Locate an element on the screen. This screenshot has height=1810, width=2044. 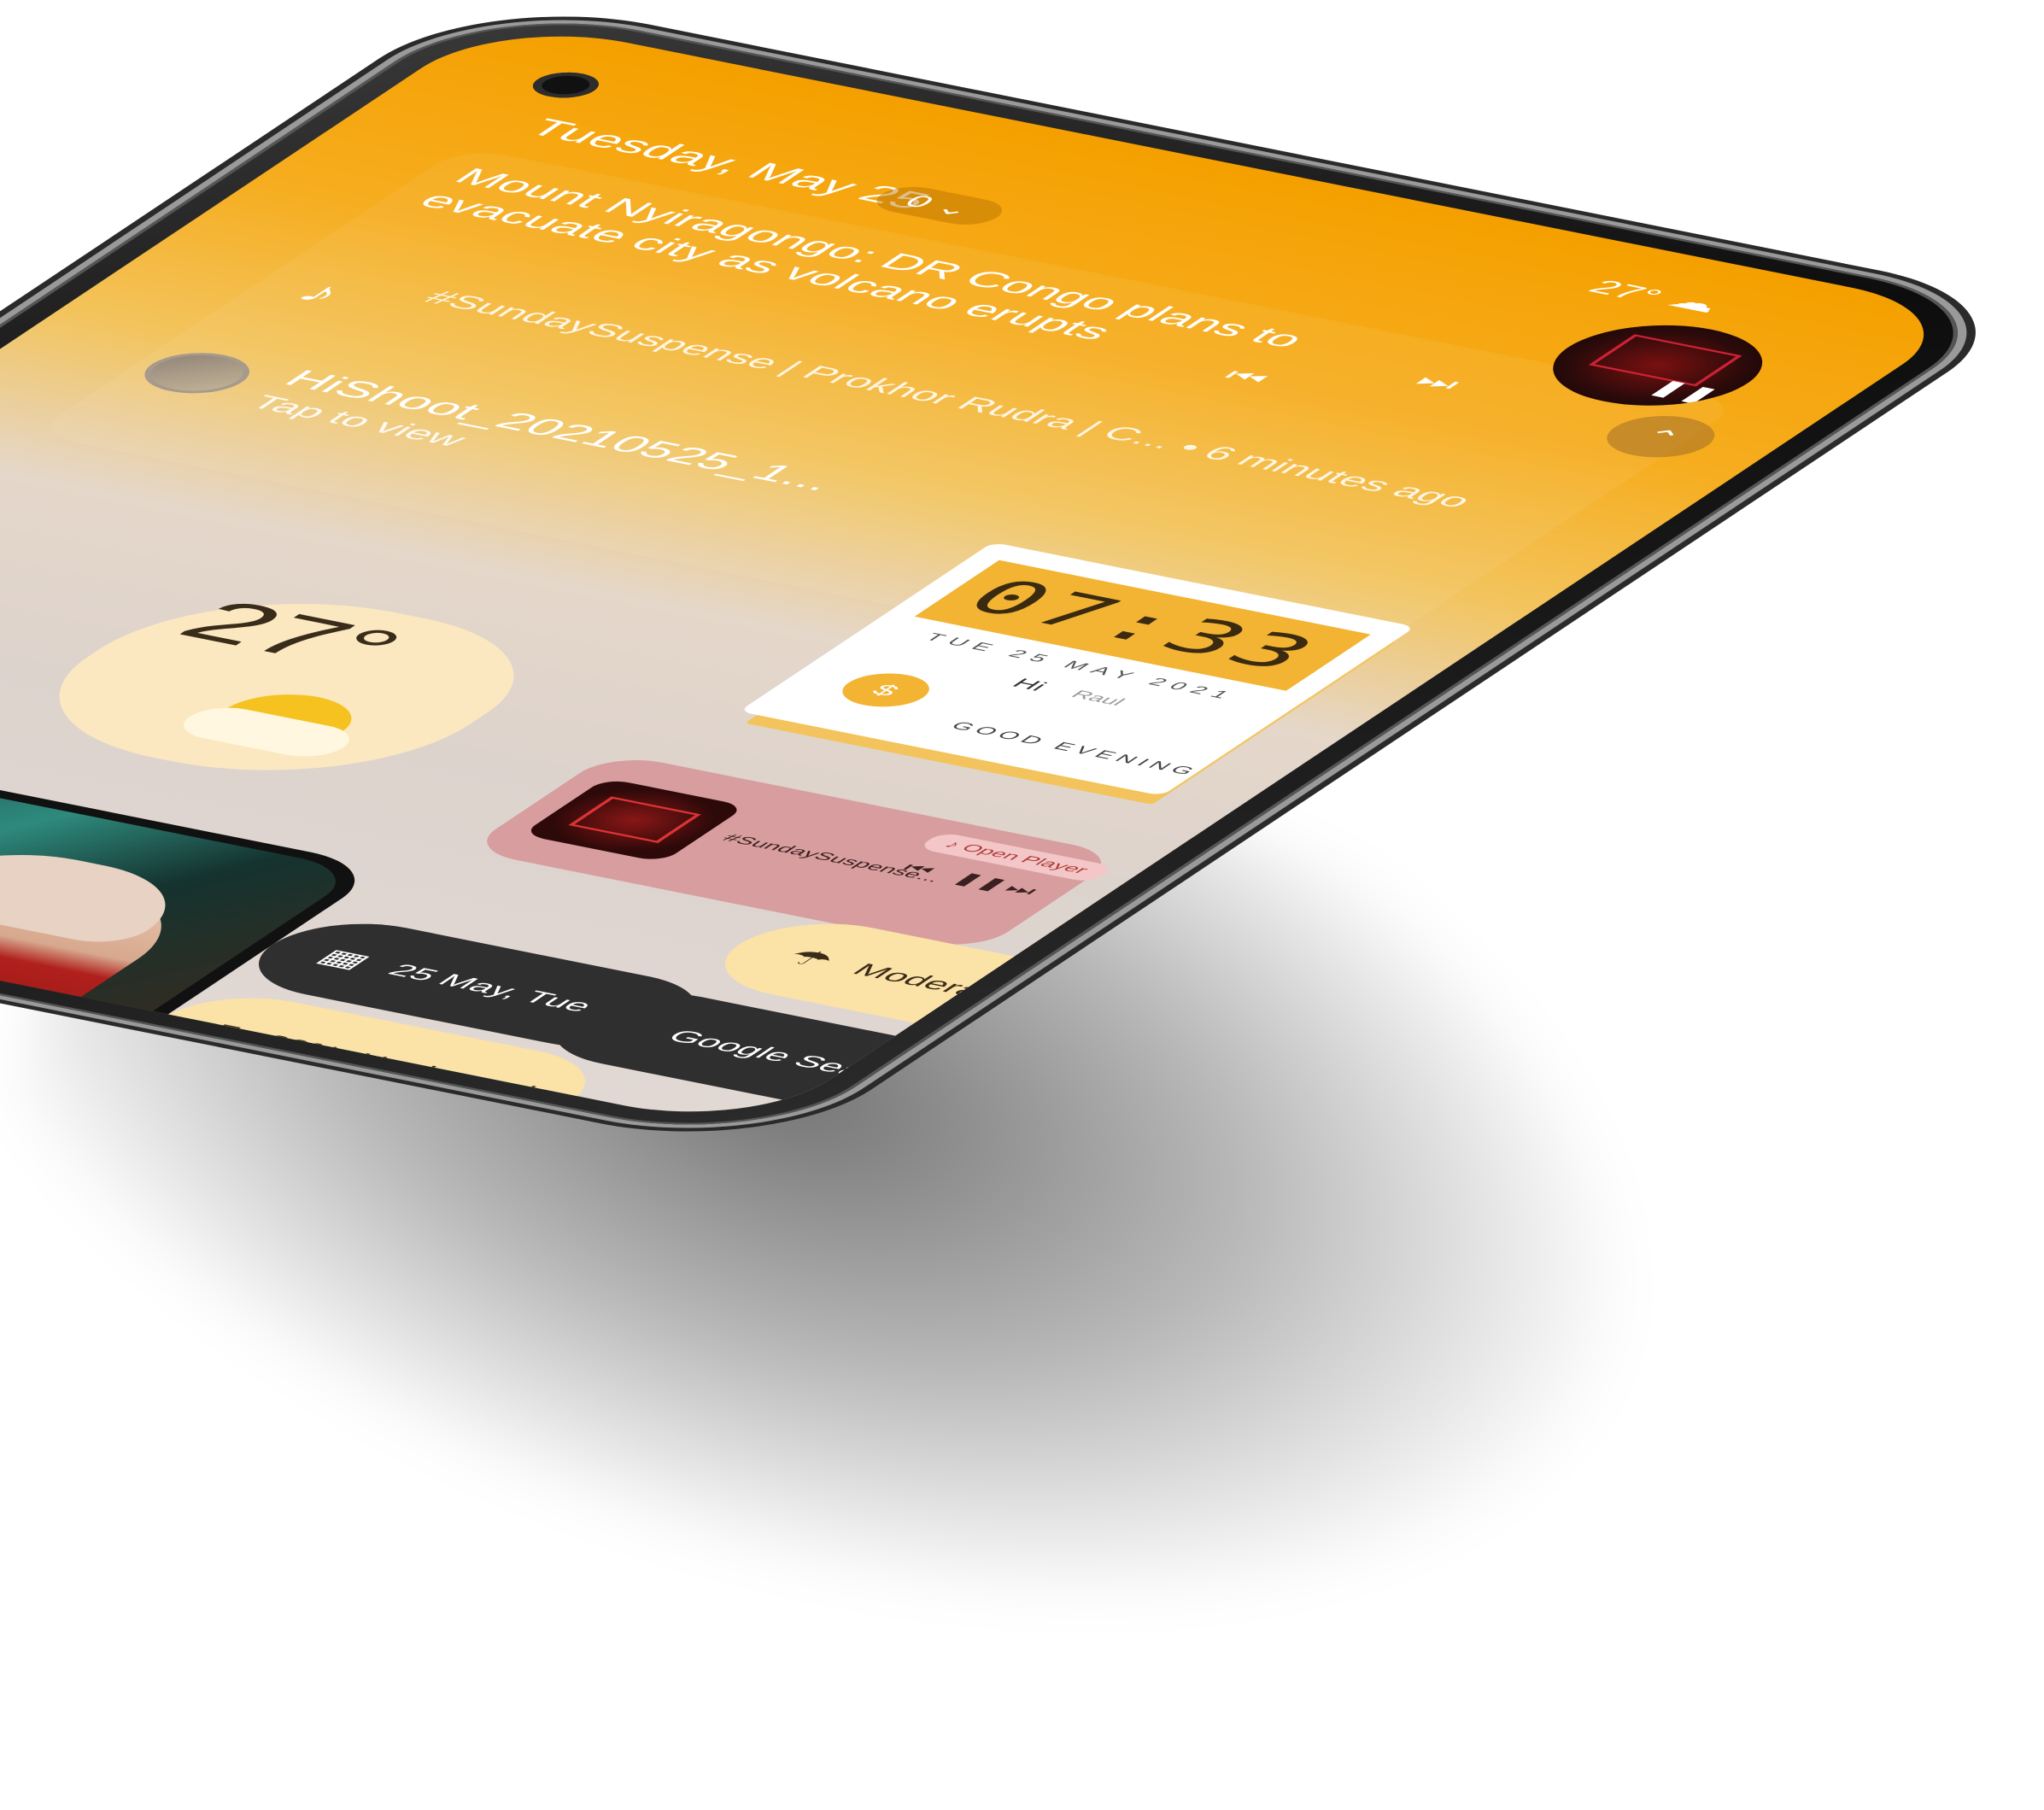
music-widget-album-art is located at coordinates (634, 820).